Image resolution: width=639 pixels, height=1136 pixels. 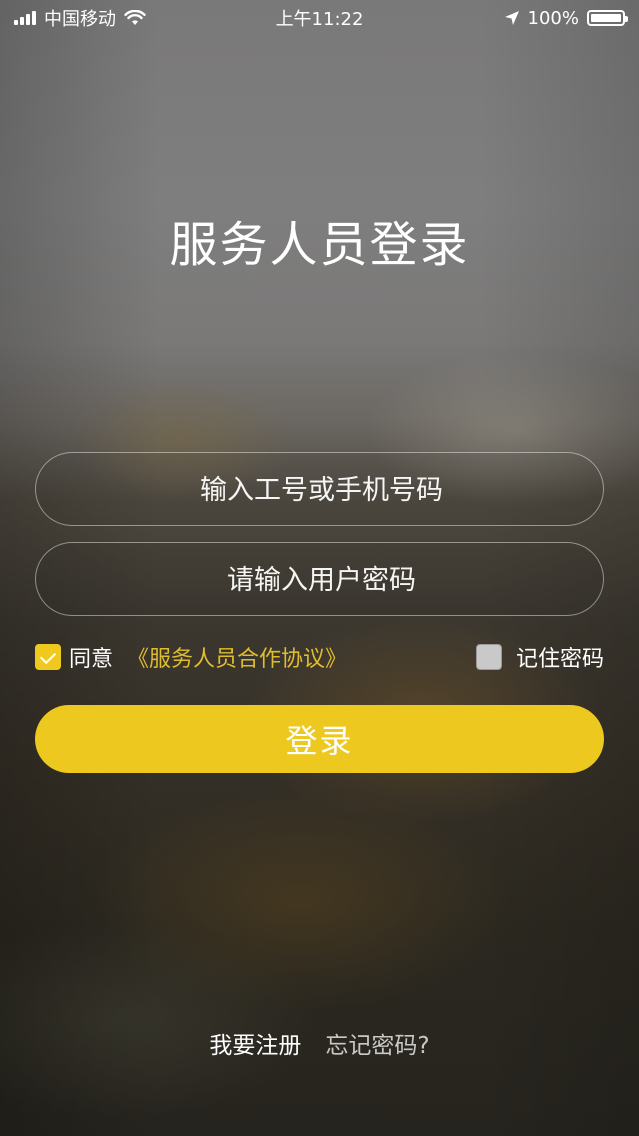 I want to click on login-button: 登录, so click(x=319, y=739).